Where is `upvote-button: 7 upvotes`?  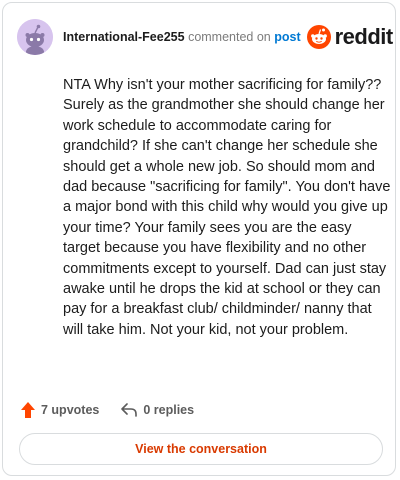 upvote-button: 7 upvotes is located at coordinates (60, 410).